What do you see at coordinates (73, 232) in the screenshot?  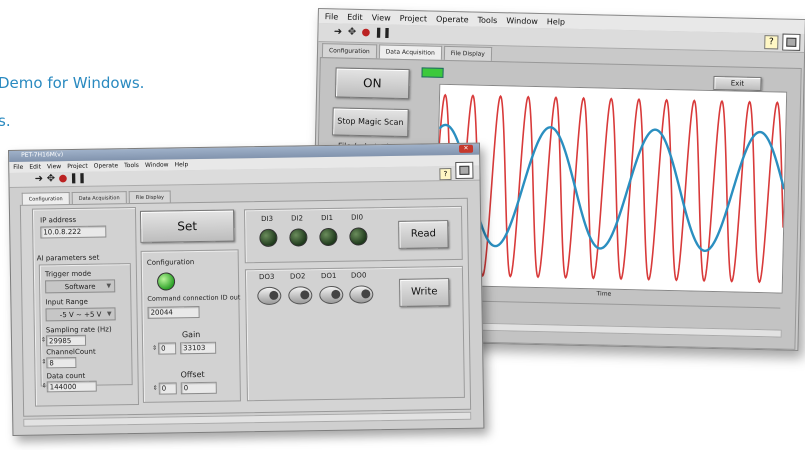 I see `ip-address-field: 10.0.8.222` at bounding box center [73, 232].